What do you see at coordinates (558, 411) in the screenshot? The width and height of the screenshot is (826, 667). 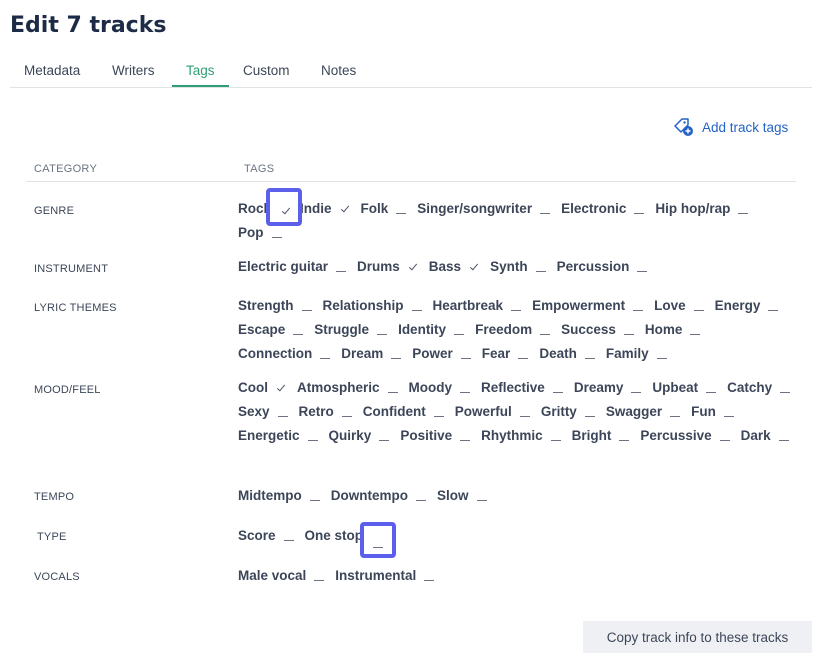 I see `tag-name: Gritty` at bounding box center [558, 411].